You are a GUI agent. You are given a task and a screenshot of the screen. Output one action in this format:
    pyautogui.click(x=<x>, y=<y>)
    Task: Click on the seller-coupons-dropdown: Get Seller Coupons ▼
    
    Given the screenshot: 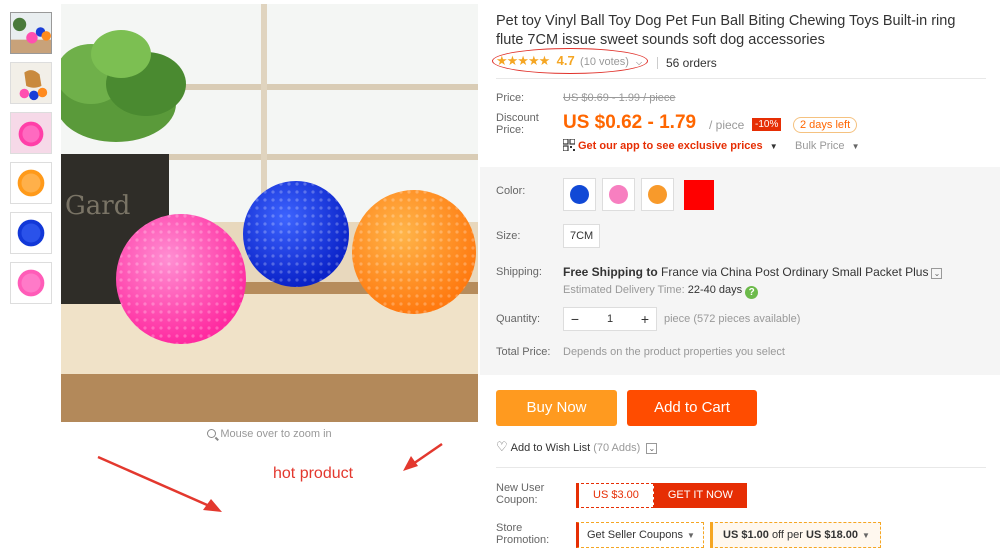 What is the action you would take?
    pyautogui.click(x=640, y=535)
    